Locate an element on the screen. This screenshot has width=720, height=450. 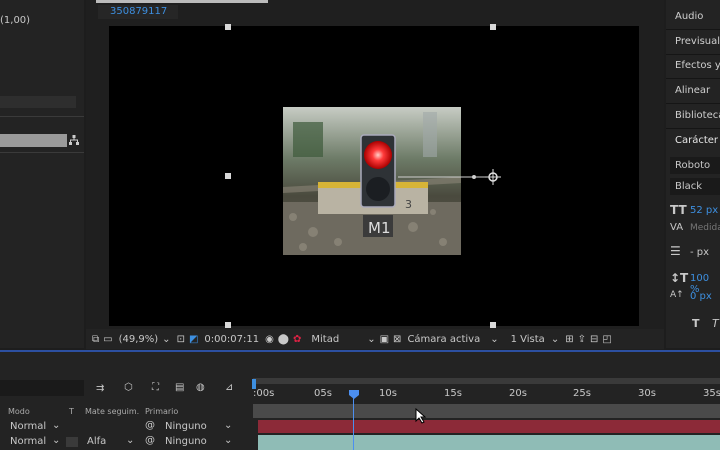
col-t: T is located at coordinates (71, 411).